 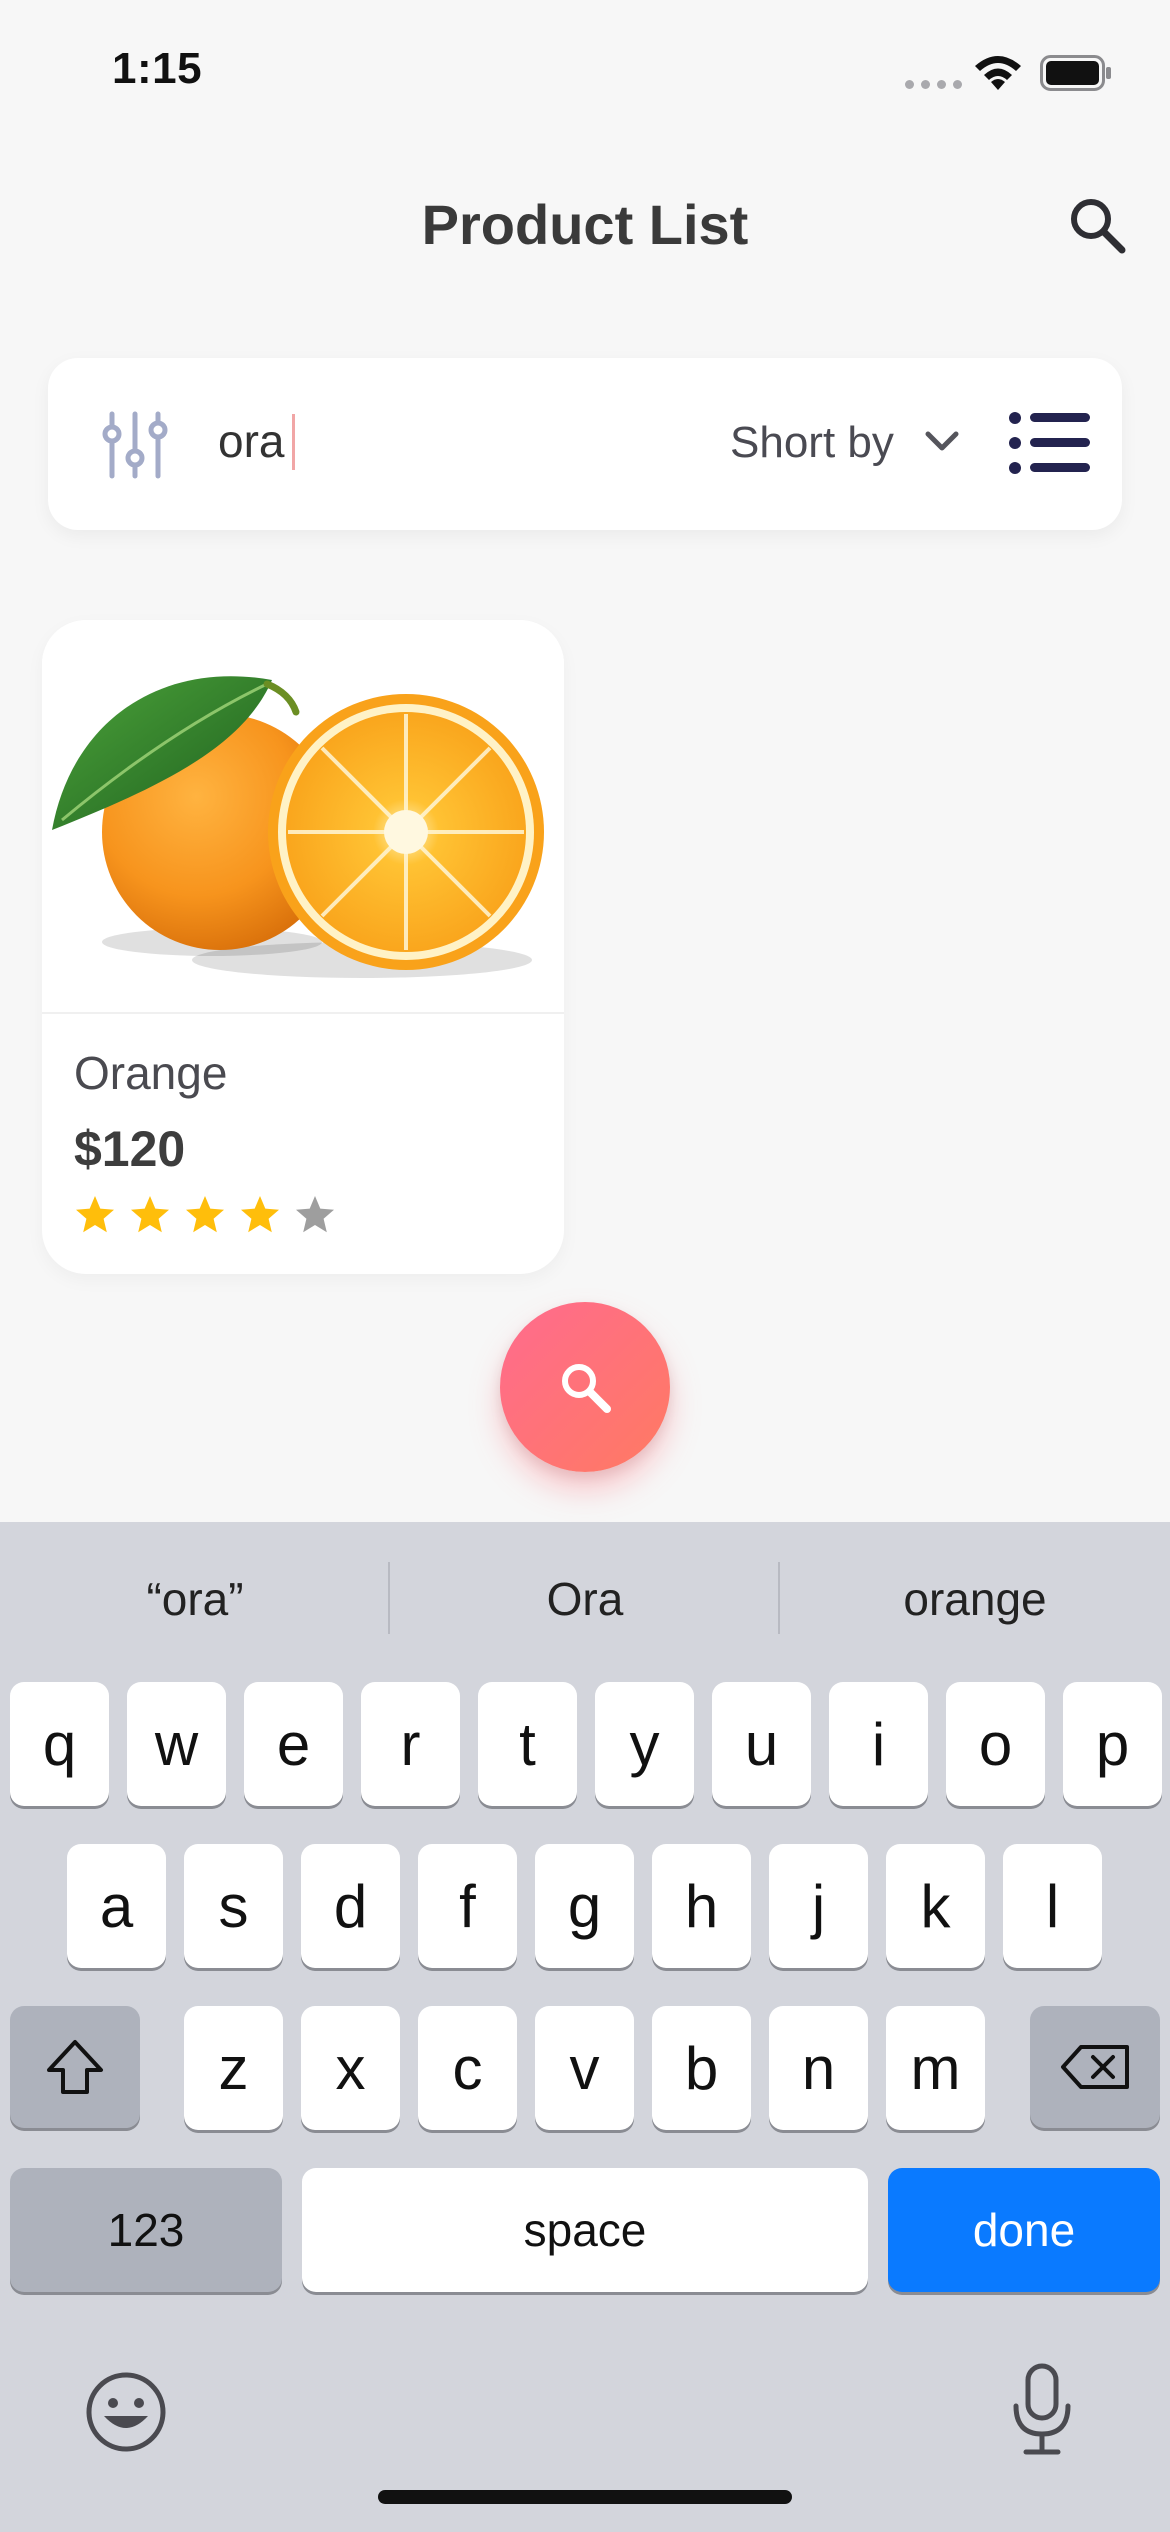 I want to click on key-z: z, so click(x=233, y=2068).